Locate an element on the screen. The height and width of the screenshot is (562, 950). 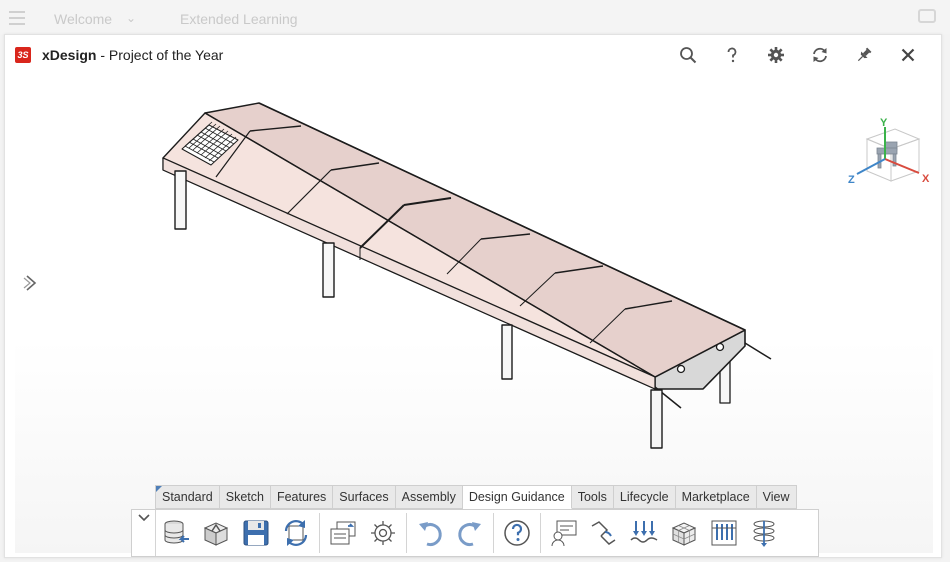
window-titlebar: 3S xDesign - Project of the Year is located at coordinates (473, 55).